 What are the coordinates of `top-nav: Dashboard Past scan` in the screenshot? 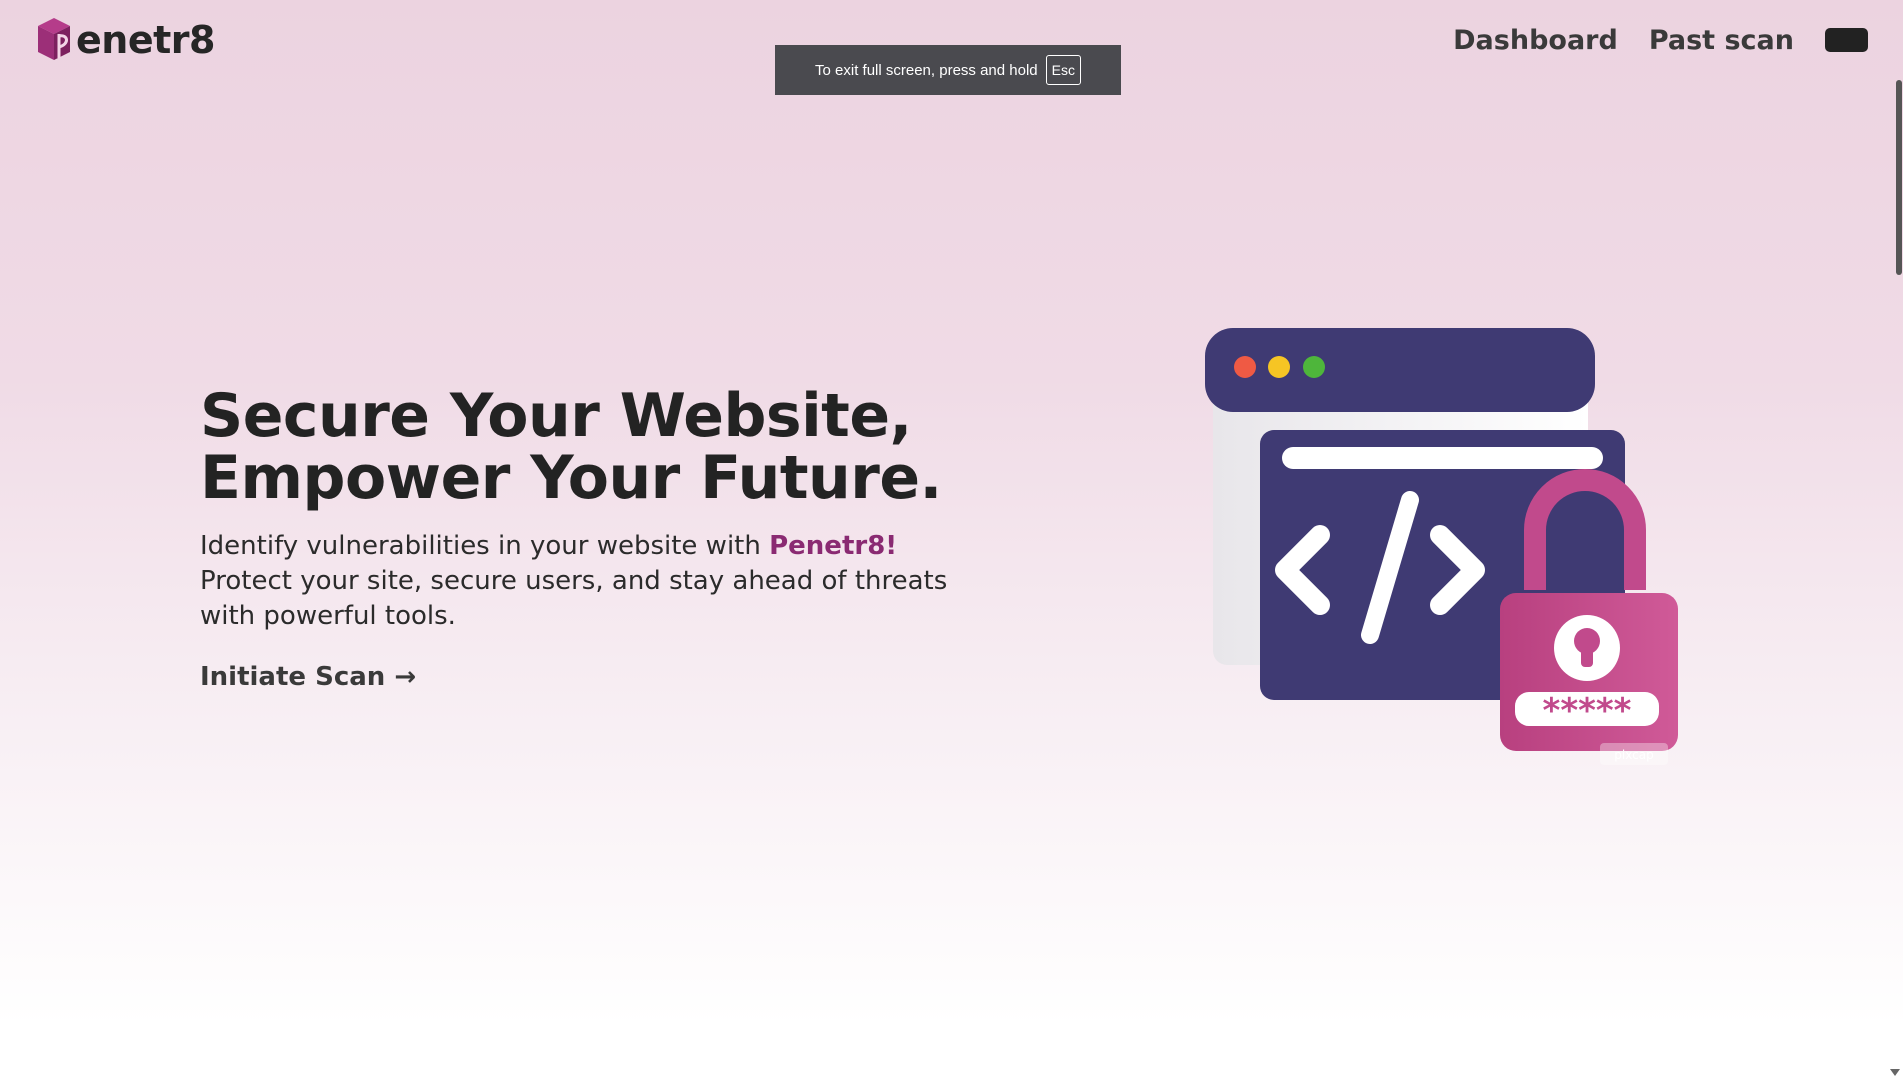 It's located at (1678, 40).